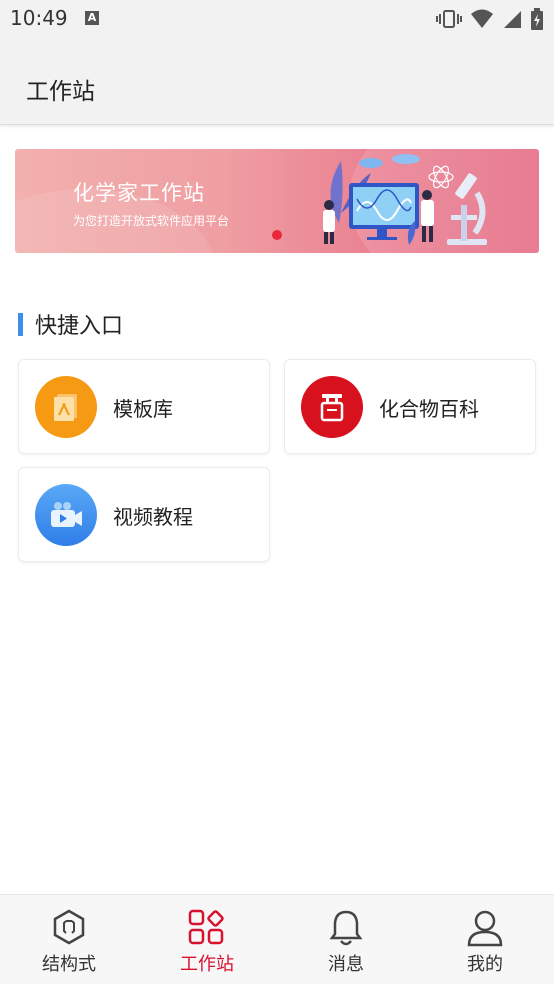 This screenshot has height=984, width=554. What do you see at coordinates (277, 201) in the screenshot?
I see `banner-carousel: 化学家工作站 为您打造开放式软件应用平台` at bounding box center [277, 201].